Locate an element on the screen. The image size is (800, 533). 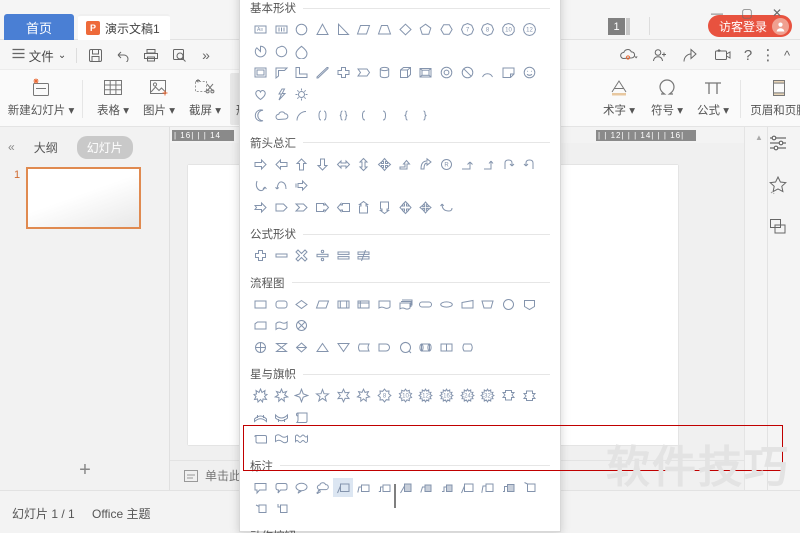
cross-icon is located at coordinates (343, 73).